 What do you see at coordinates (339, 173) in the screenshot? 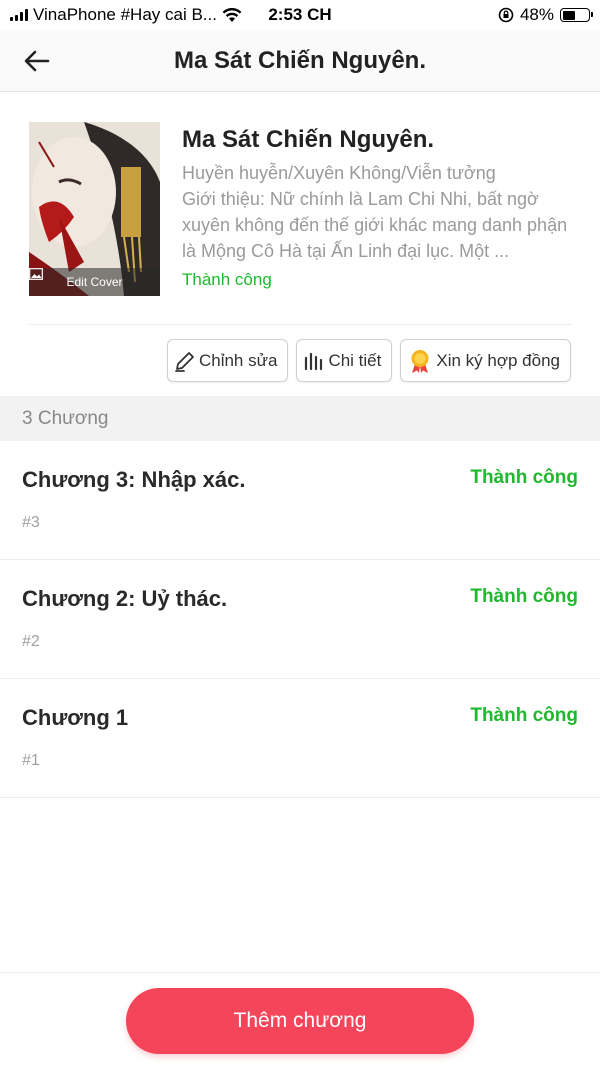
I see `book-genre: Huyền huyễn/Xuyên Không/Viễn tưởng` at bounding box center [339, 173].